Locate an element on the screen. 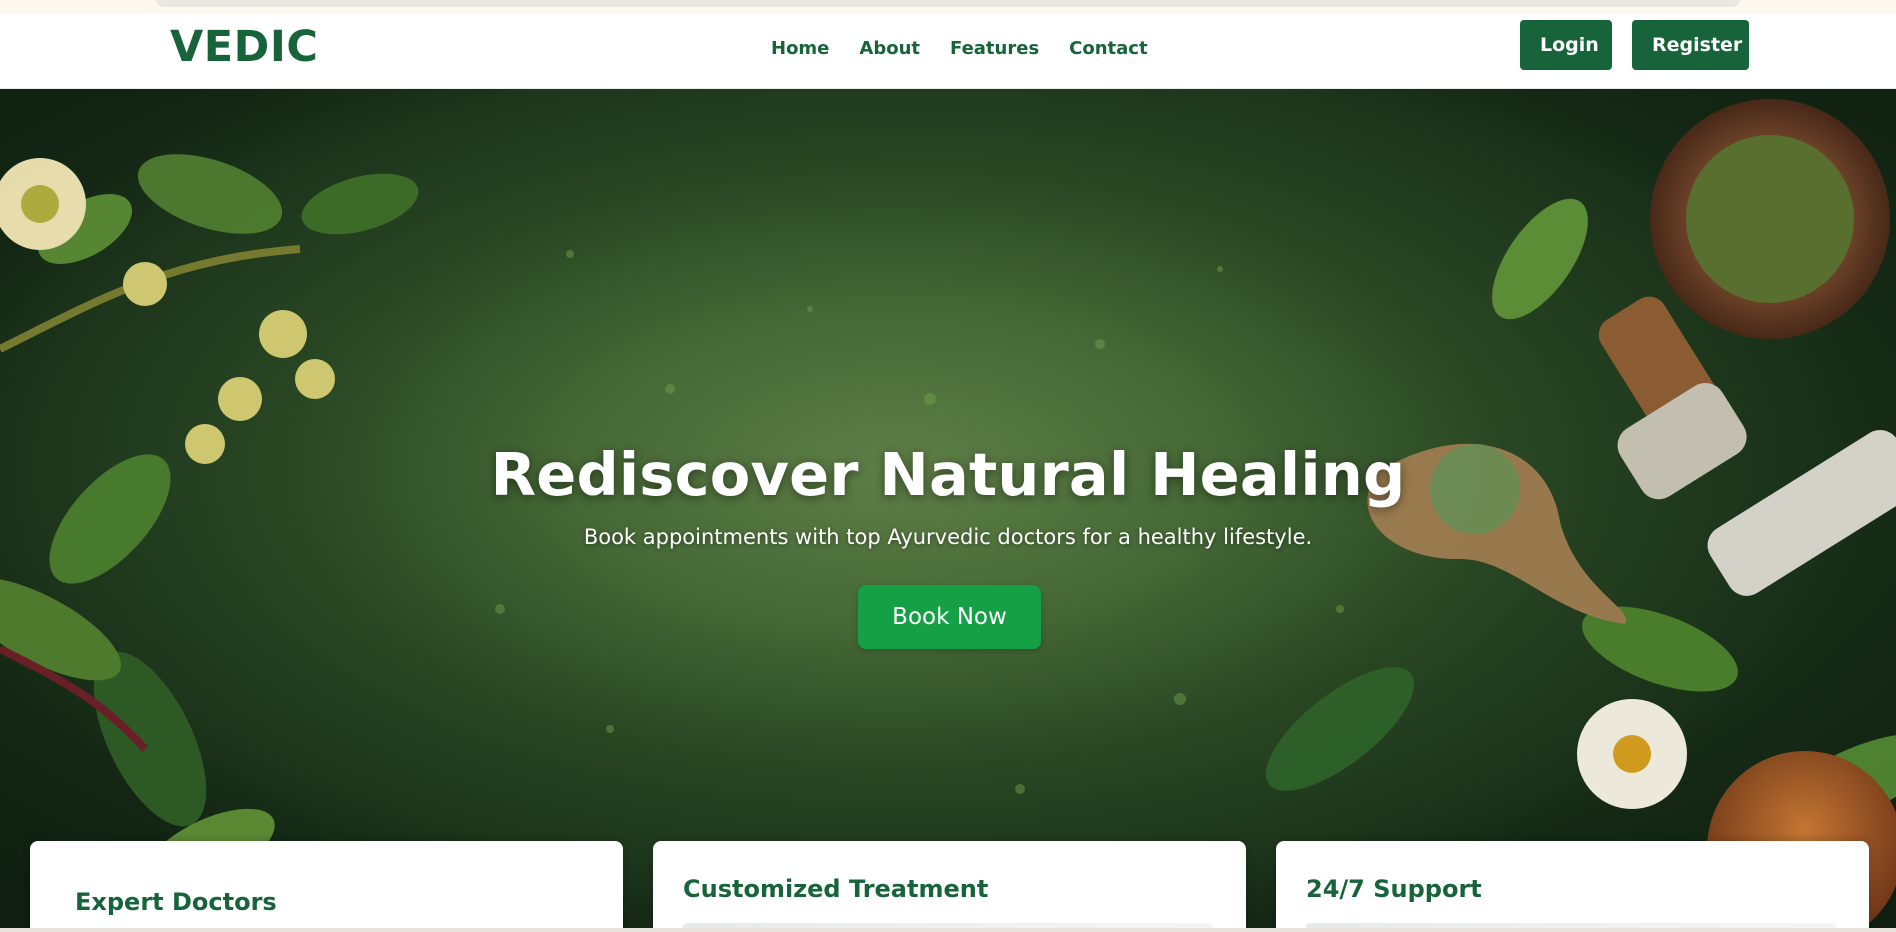  brand-logo: VEDIC is located at coordinates (244, 47).